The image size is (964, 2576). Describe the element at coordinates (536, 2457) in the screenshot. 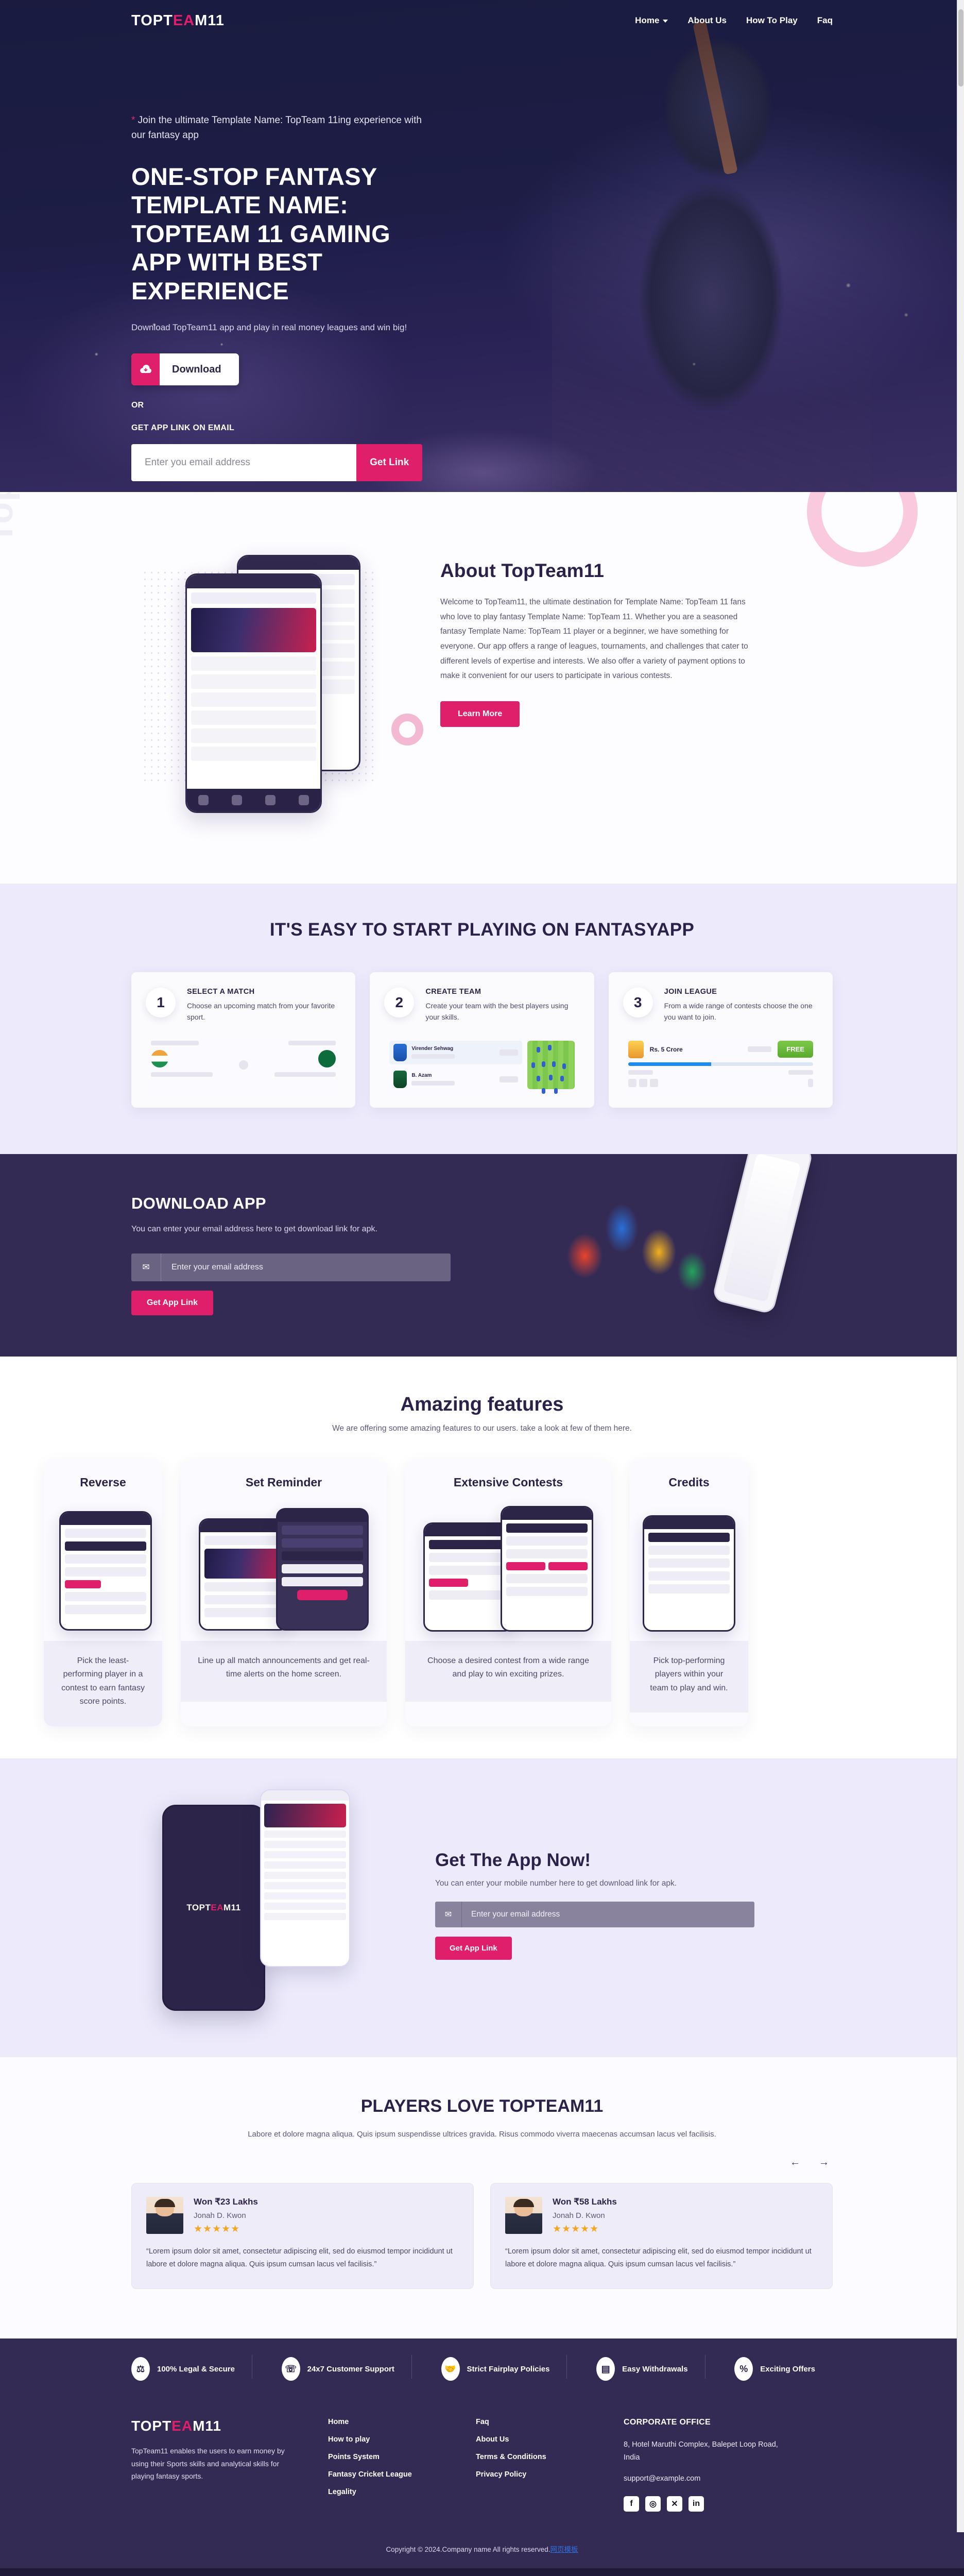

I see `footer-link-terms: Terms & Conditions` at that location.